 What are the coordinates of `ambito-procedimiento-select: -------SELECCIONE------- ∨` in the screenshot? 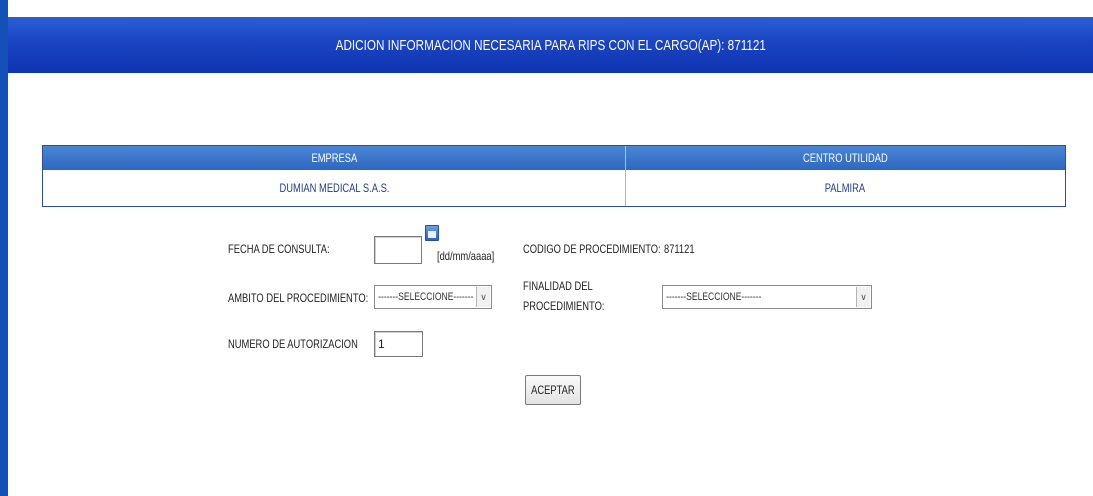 It's located at (433, 297).